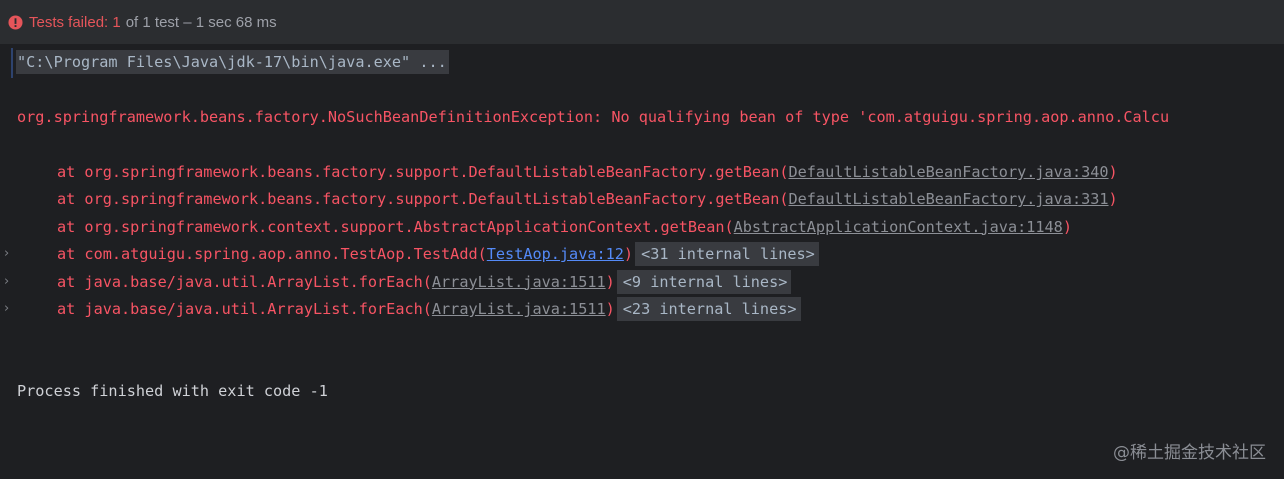  I want to click on source-link: DefaultListableBeanFactory.java:340, so click(949, 172).